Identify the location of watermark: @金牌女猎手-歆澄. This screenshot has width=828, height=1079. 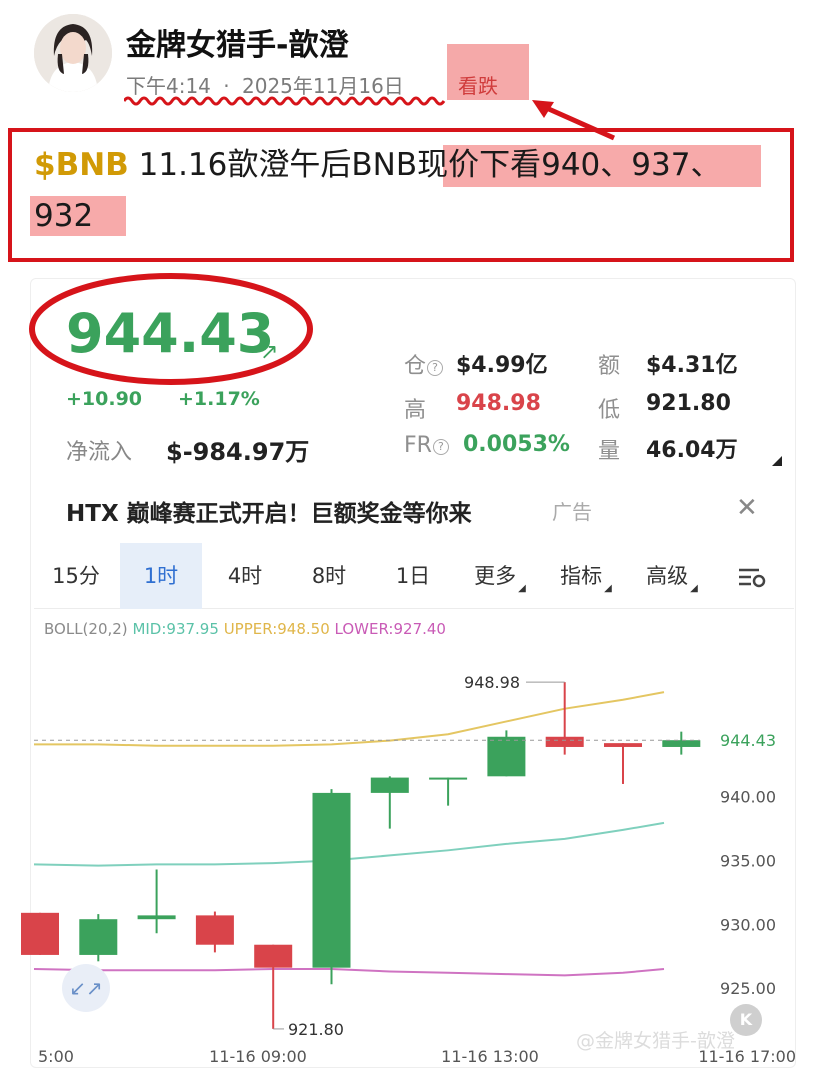
(655, 1041).